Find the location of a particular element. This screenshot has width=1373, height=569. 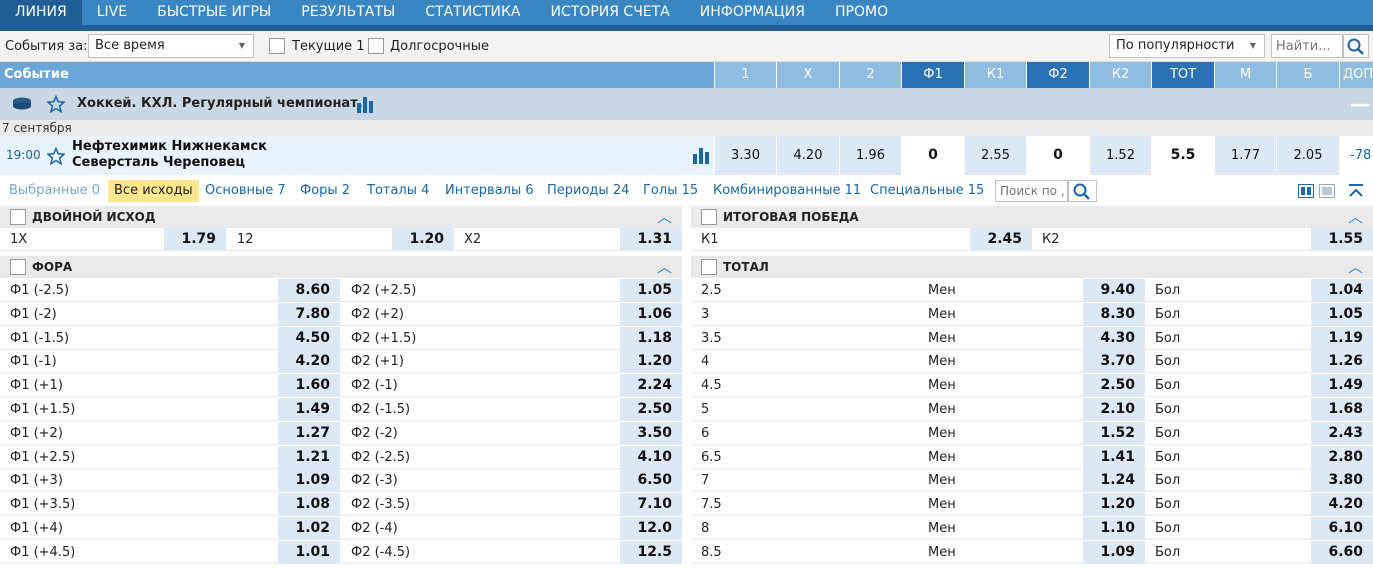

odd-x: 4.20 is located at coordinates (807, 155).